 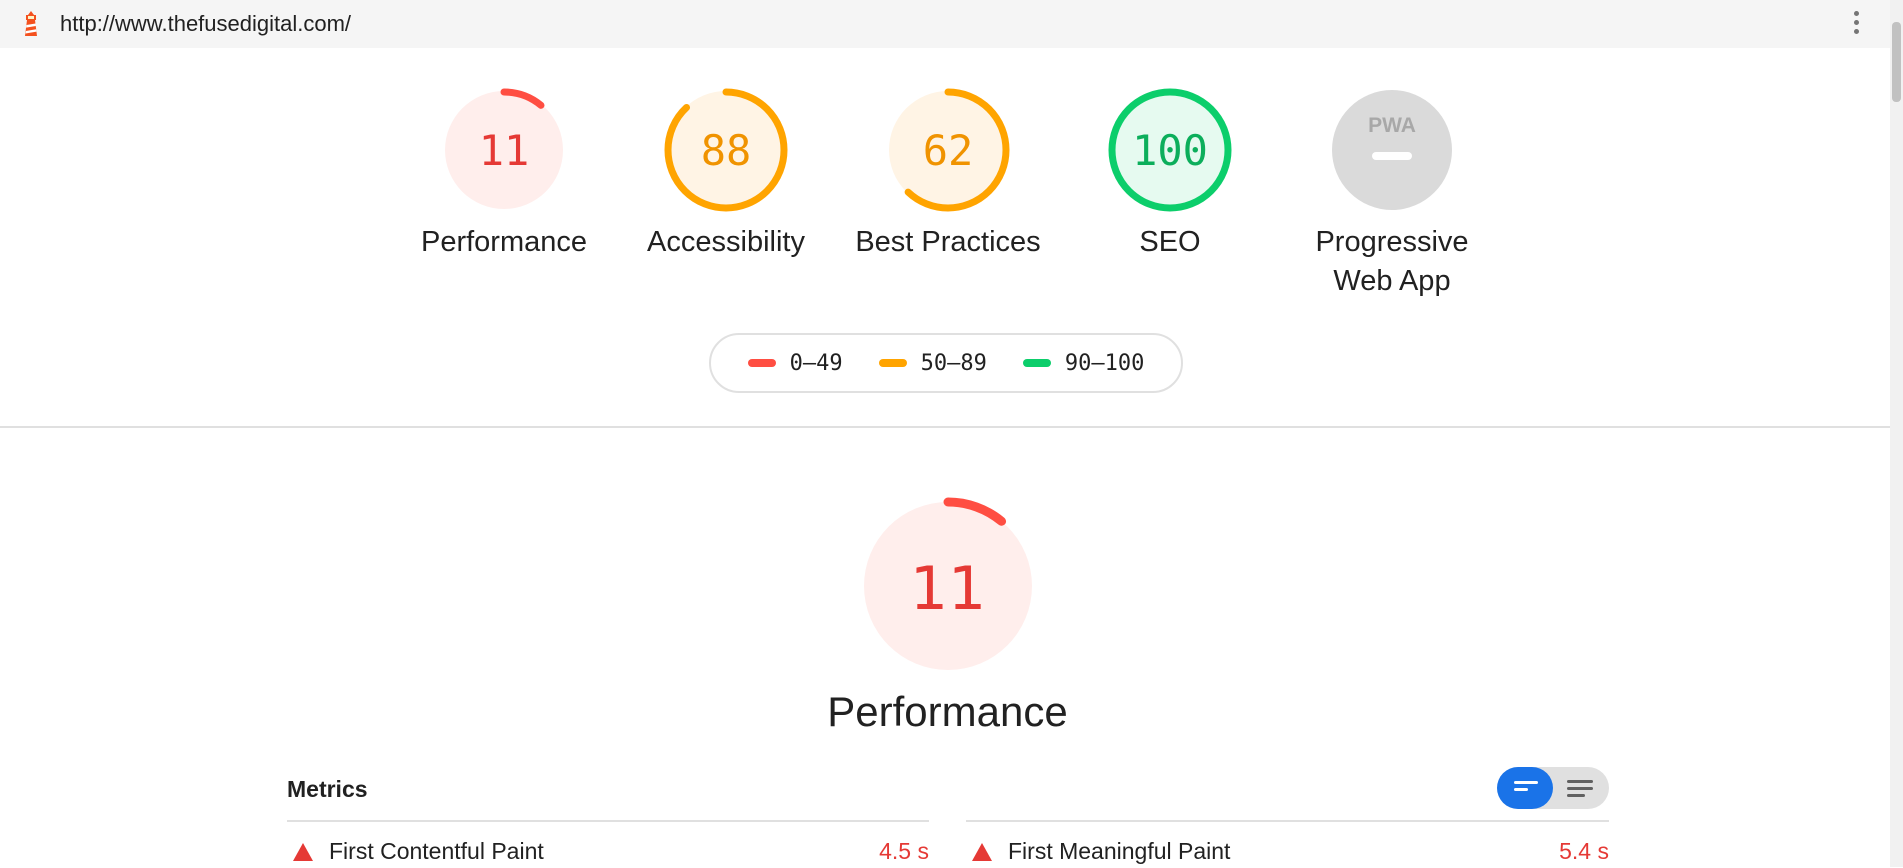 I want to click on pwa-badge-icon: PWA, so click(x=1392, y=150).